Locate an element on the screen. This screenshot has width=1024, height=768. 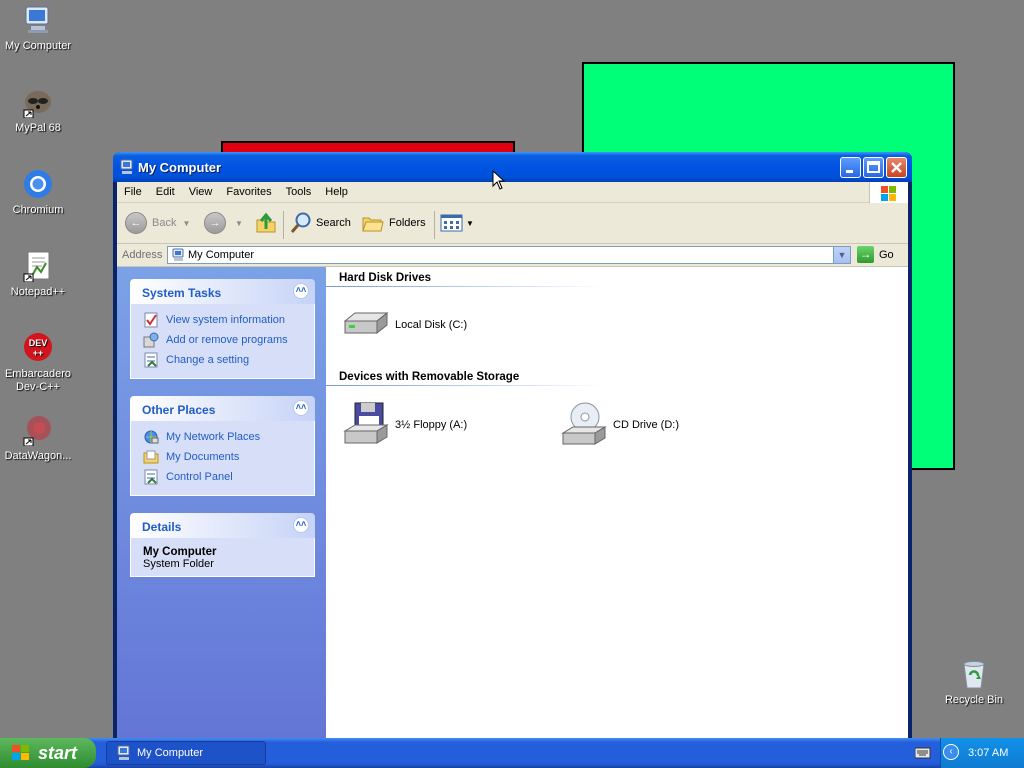
mouse-cursor-icon is located at coordinates (499, 180).